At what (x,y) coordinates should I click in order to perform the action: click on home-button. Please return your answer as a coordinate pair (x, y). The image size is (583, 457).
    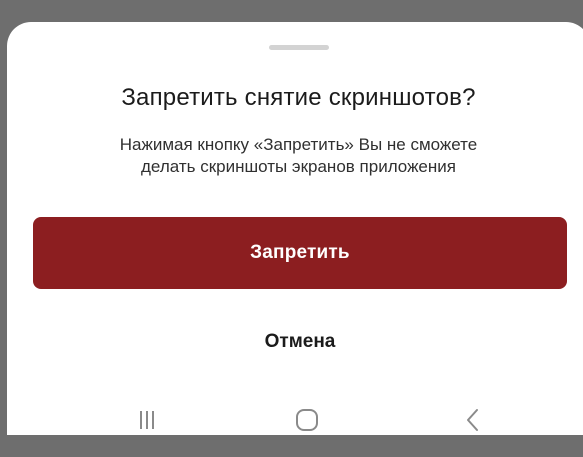
    Looking at the image, I should click on (307, 420).